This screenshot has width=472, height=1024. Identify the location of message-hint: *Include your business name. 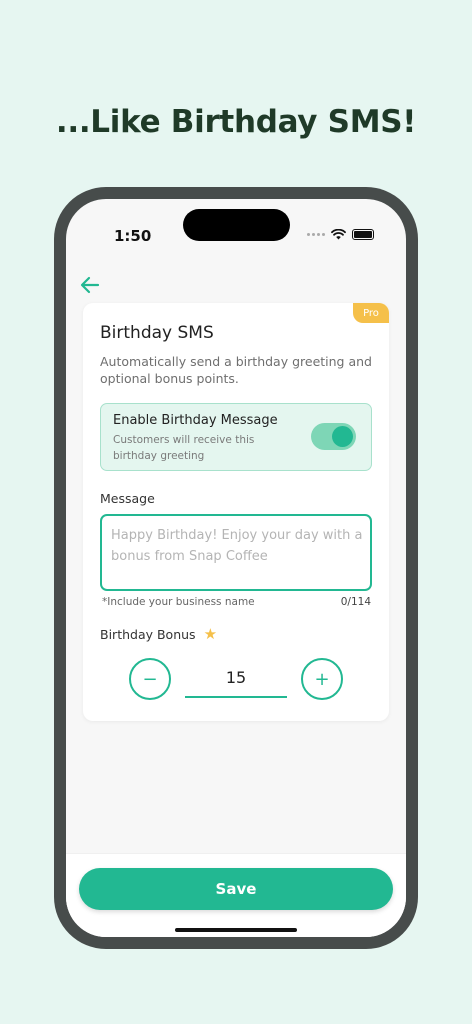
(178, 602).